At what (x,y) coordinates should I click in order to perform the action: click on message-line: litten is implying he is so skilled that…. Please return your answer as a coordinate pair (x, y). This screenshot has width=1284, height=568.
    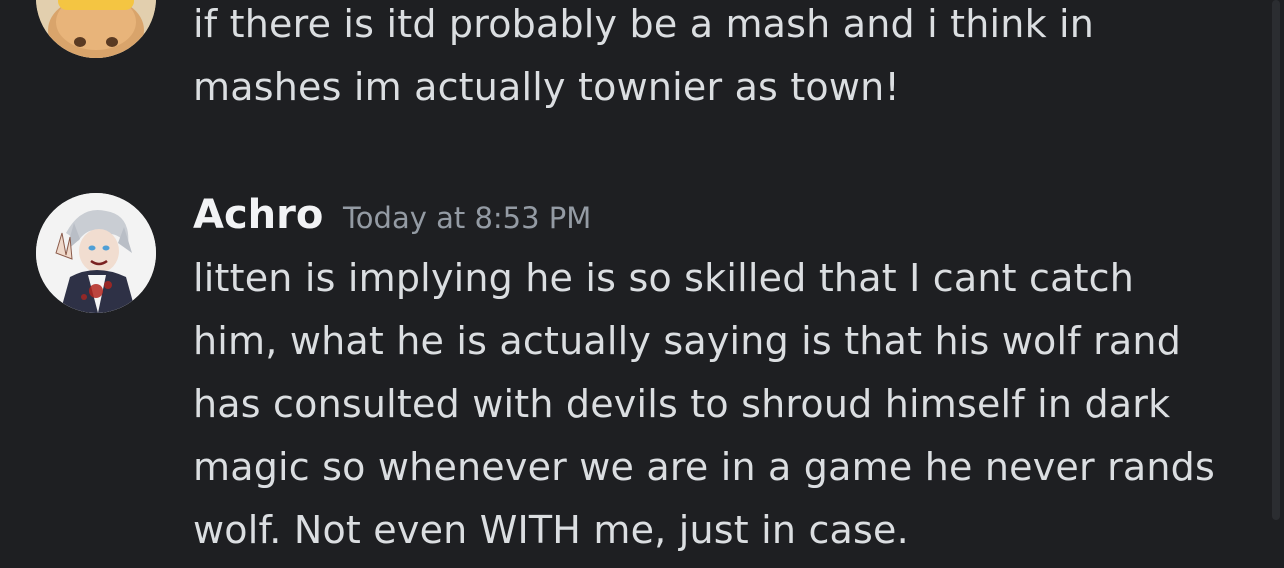
    Looking at the image, I should click on (664, 278).